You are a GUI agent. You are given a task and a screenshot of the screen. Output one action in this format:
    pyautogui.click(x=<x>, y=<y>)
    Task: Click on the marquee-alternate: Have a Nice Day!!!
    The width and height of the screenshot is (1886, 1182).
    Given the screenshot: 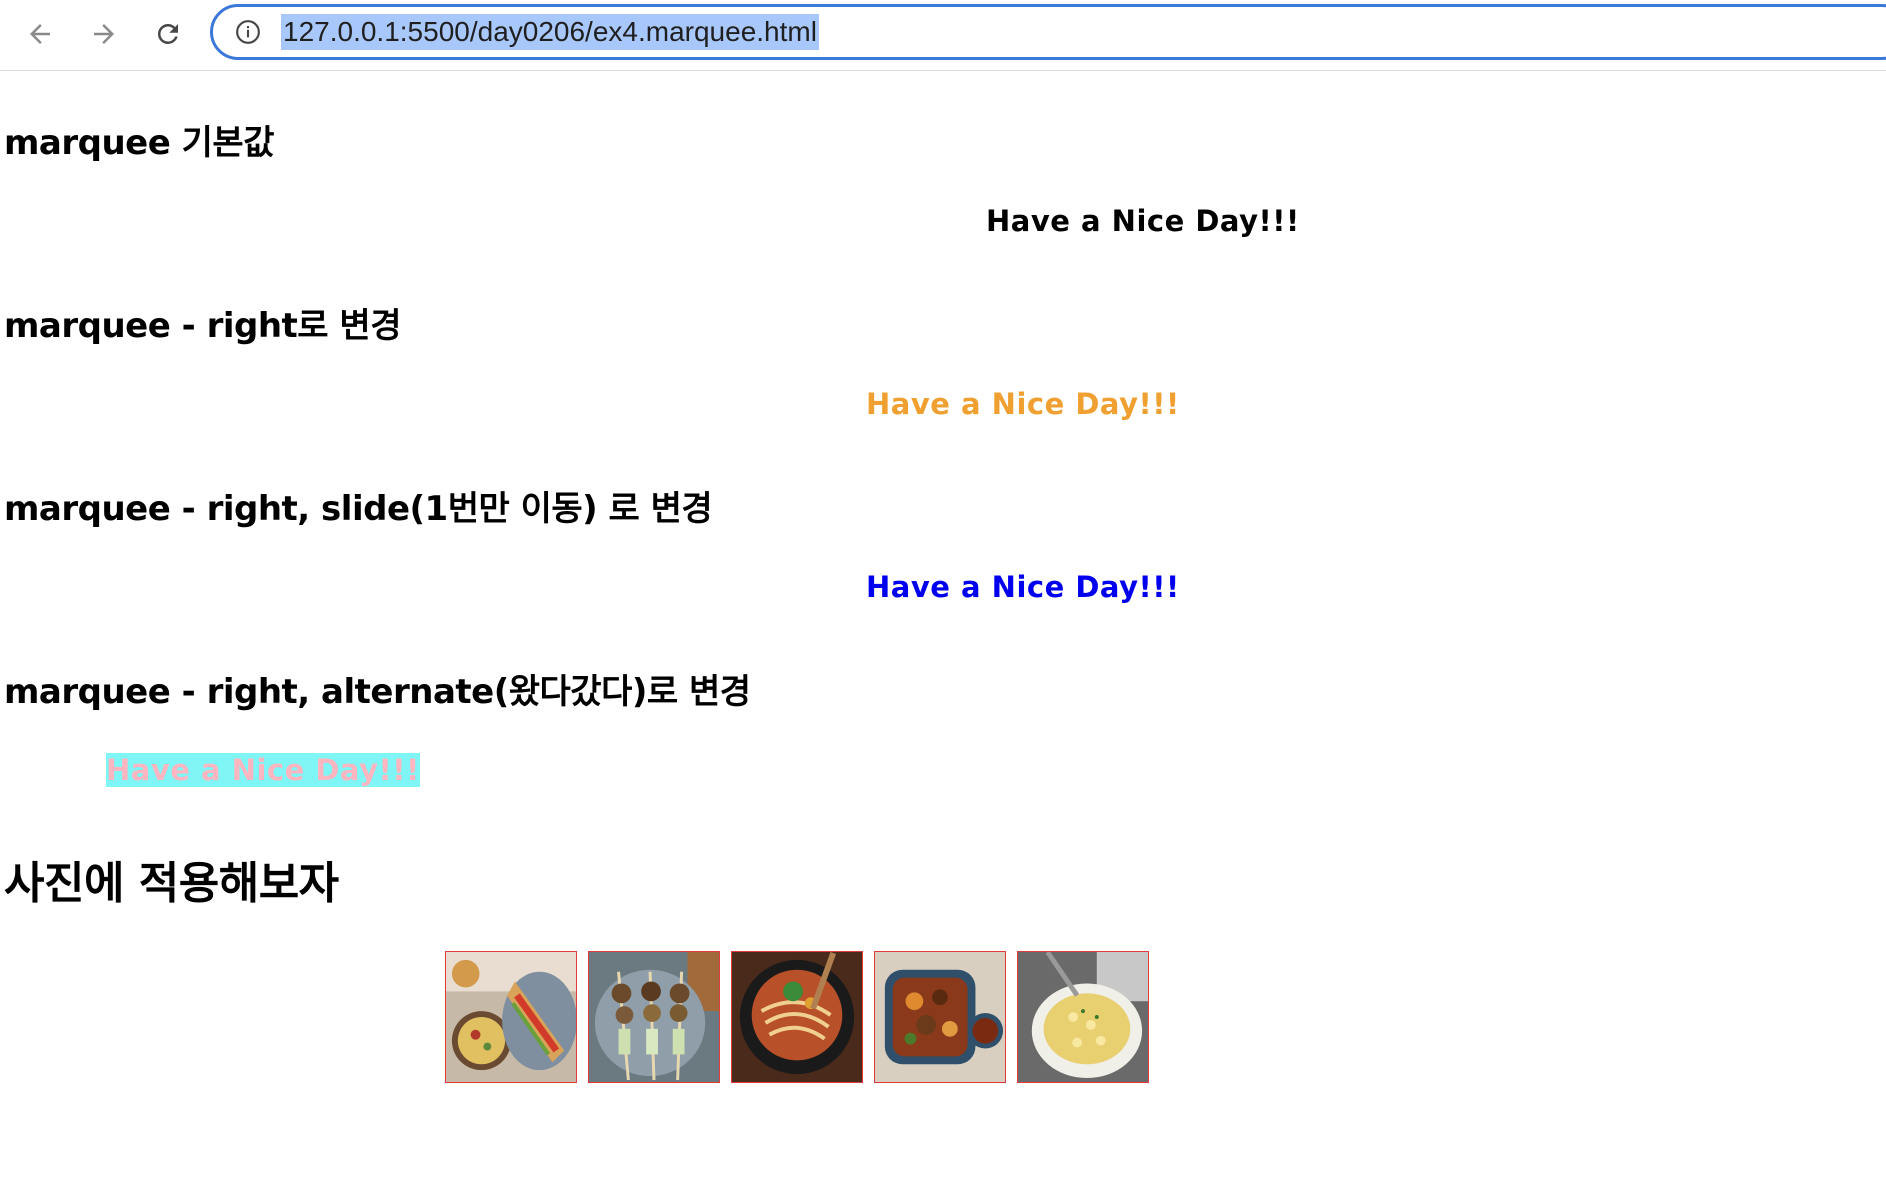 What is the action you would take?
    pyautogui.click(x=263, y=770)
    